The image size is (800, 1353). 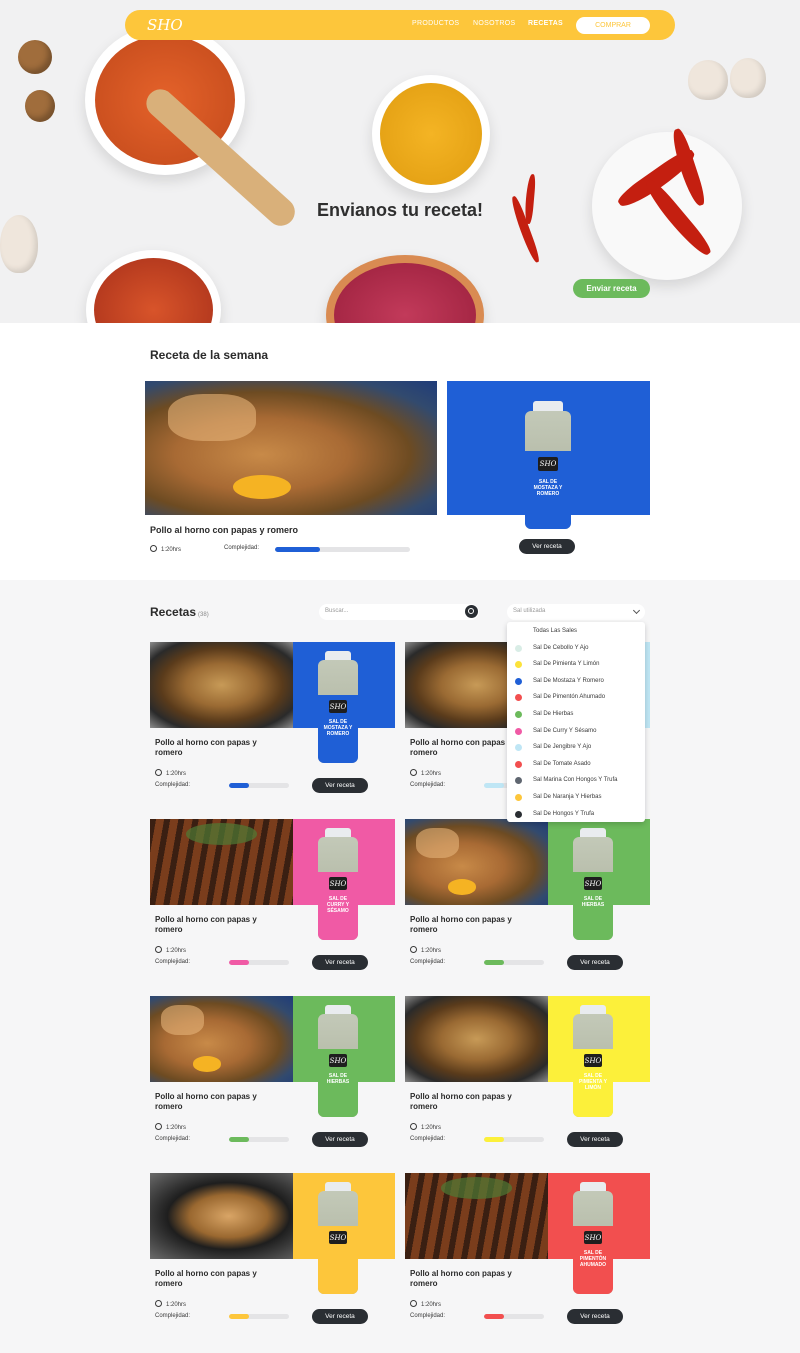 I want to click on salt-filter-option: Sal De Naranja Y Hierbas, so click(x=576, y=798).